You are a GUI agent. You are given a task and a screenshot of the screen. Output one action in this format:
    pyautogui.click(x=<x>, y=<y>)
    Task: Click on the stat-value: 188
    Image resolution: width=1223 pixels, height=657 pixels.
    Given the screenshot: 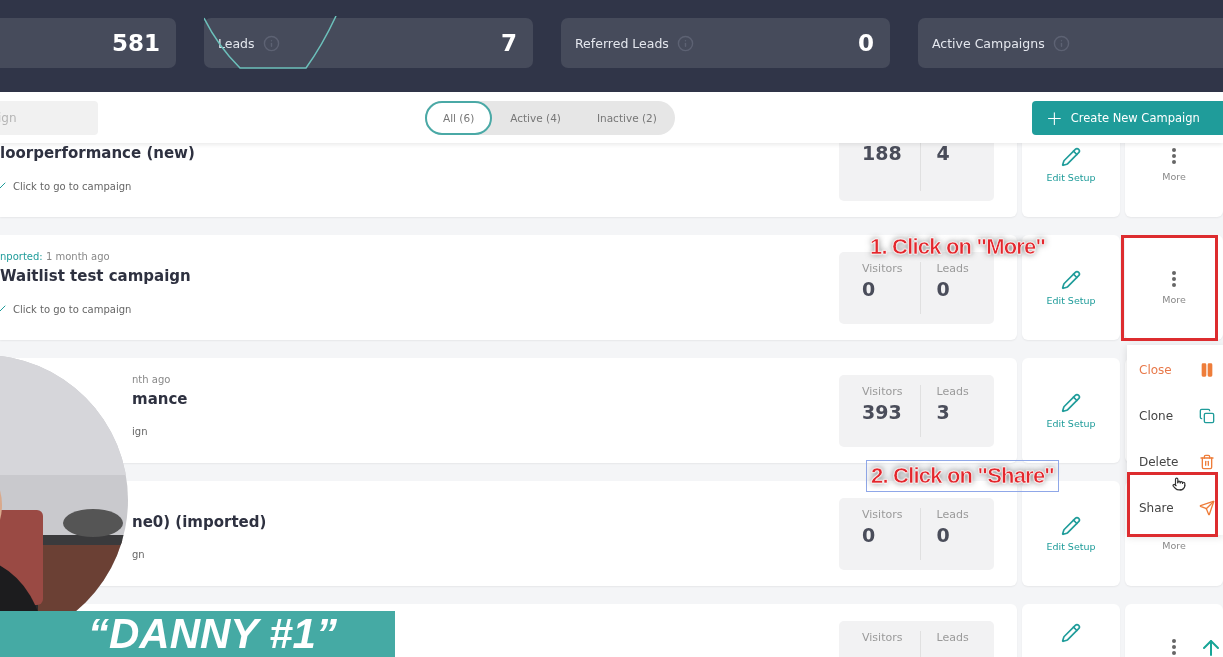 What is the action you would take?
    pyautogui.click(x=882, y=152)
    